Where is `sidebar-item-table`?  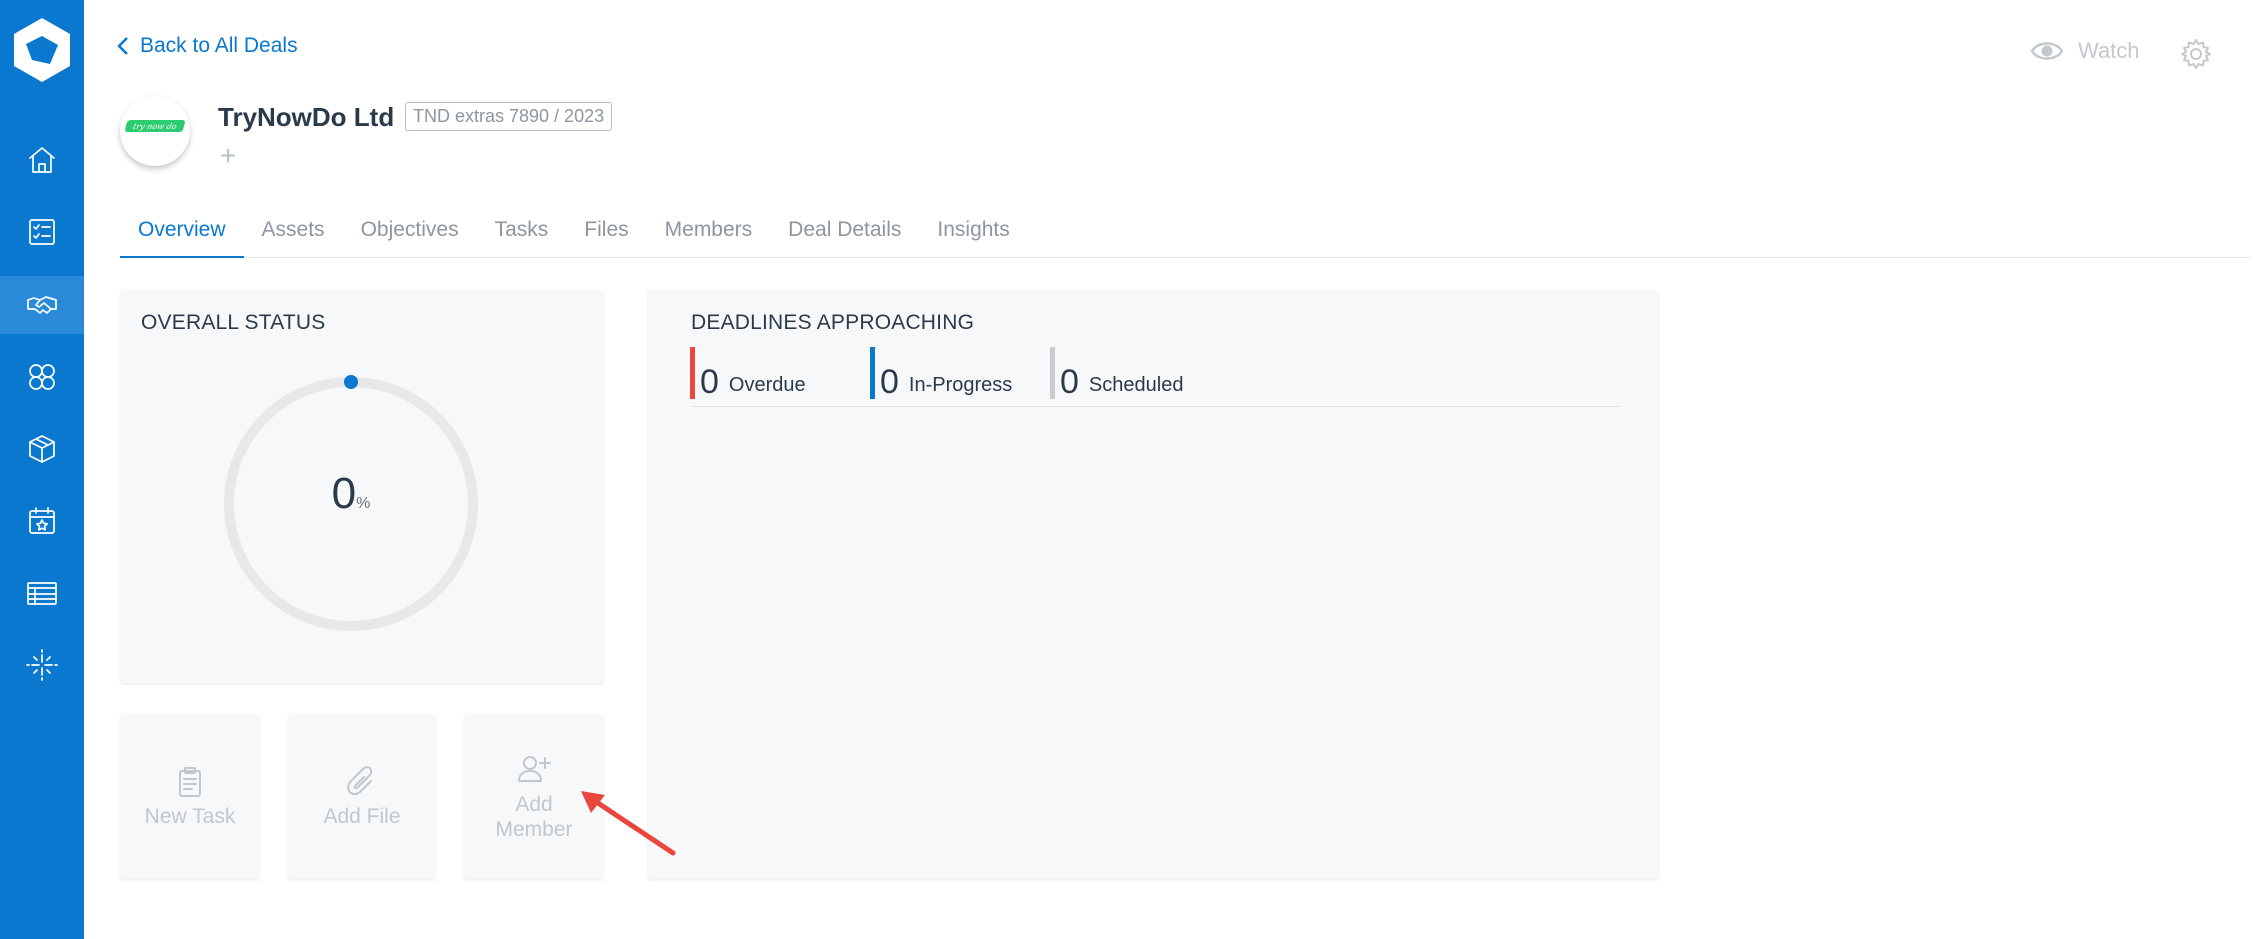 sidebar-item-table is located at coordinates (42, 593).